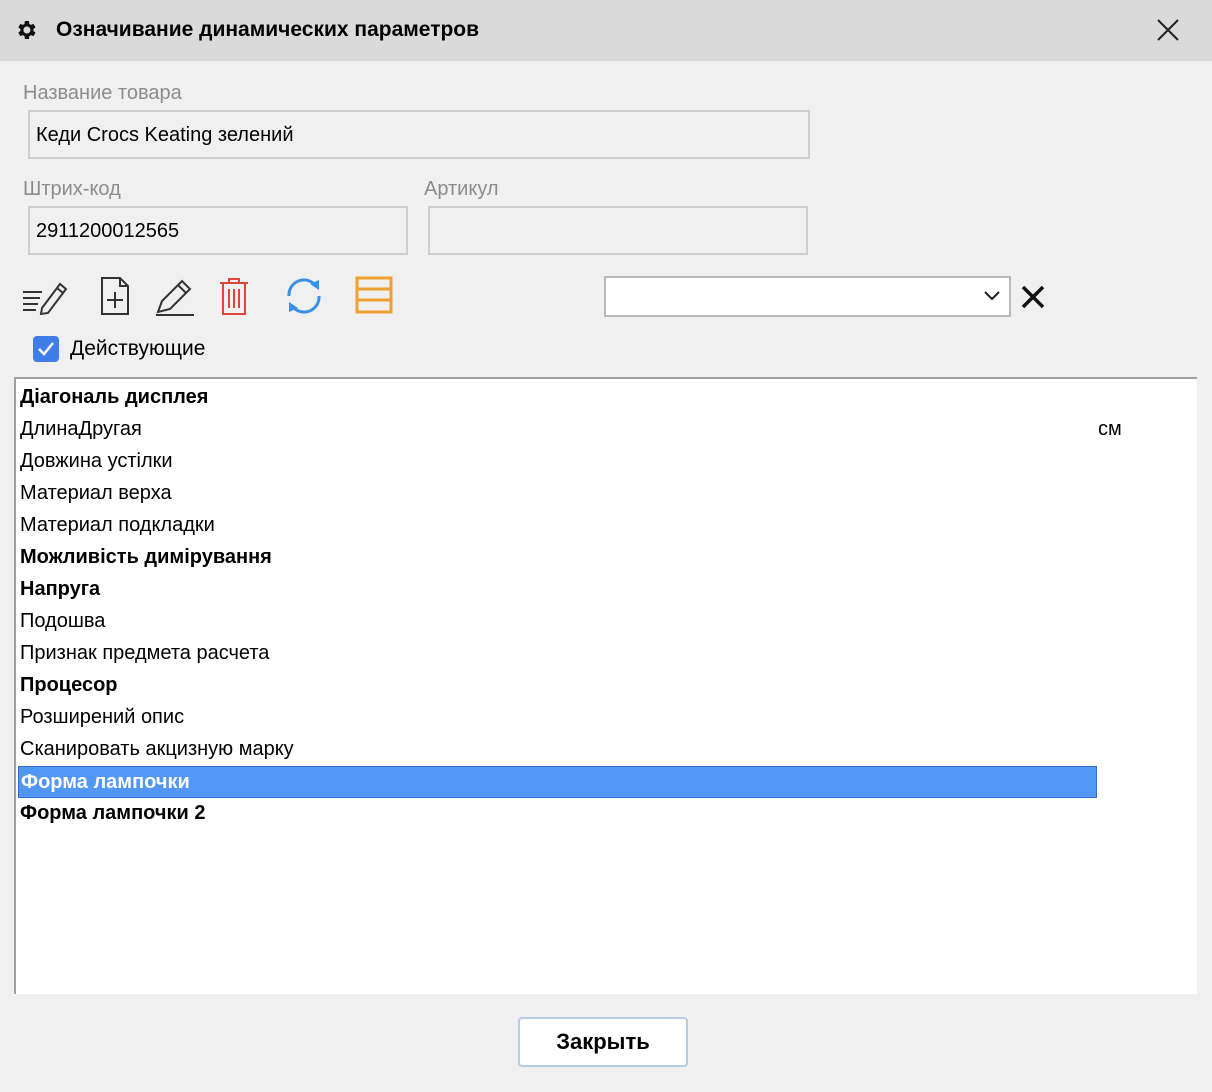  Describe the element at coordinates (557, 750) in the screenshot. I see `list-item: Сканировать акцизную марку` at that location.